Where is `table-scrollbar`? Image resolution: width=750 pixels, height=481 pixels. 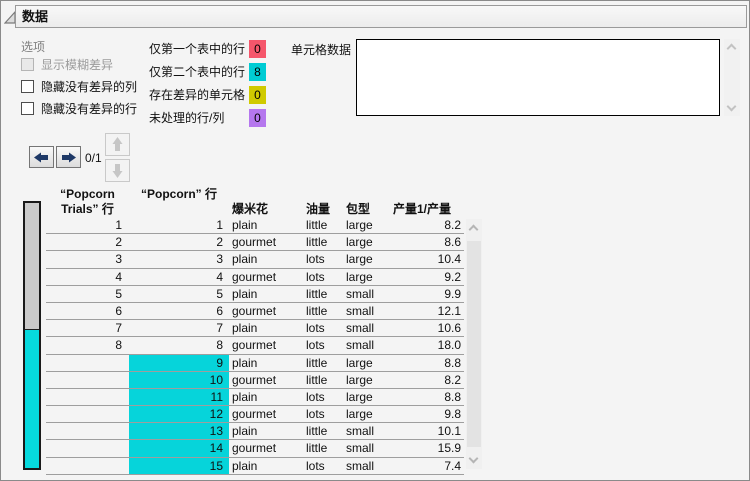 table-scrollbar is located at coordinates (474, 344).